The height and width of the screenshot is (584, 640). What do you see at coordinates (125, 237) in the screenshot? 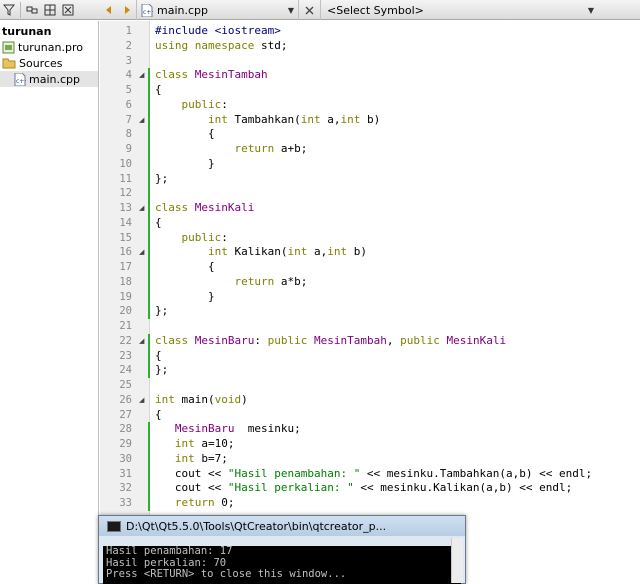
I see `line-number: 15` at bounding box center [125, 237].